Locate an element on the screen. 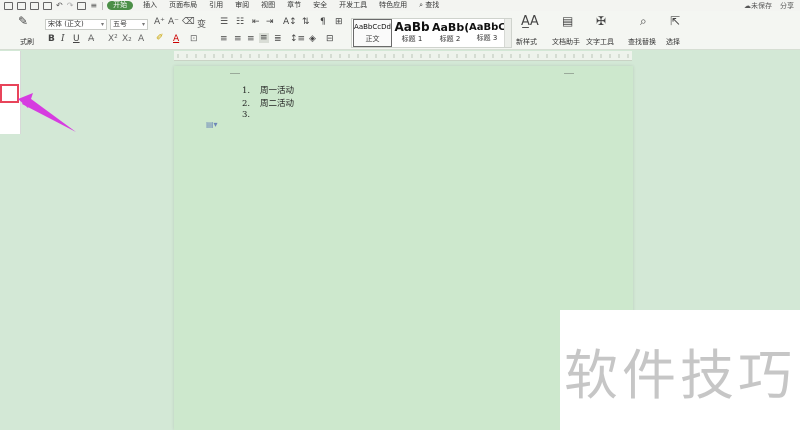 This screenshot has width=800, height=430. ruler-ticks is located at coordinates (403, 56).